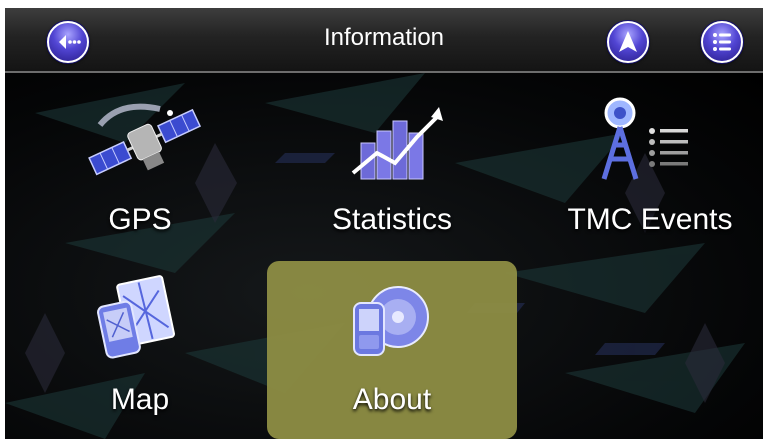 This screenshot has height=439, width=768. I want to click on map-icon, so click(136, 317).